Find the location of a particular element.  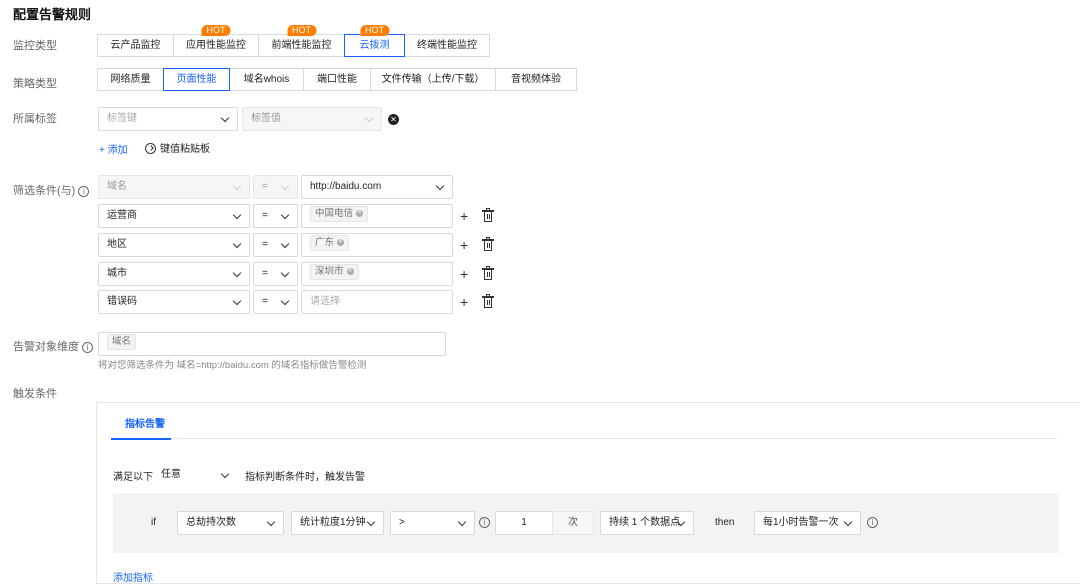

duration-select: 持续 1 个数据点 is located at coordinates (647, 523).